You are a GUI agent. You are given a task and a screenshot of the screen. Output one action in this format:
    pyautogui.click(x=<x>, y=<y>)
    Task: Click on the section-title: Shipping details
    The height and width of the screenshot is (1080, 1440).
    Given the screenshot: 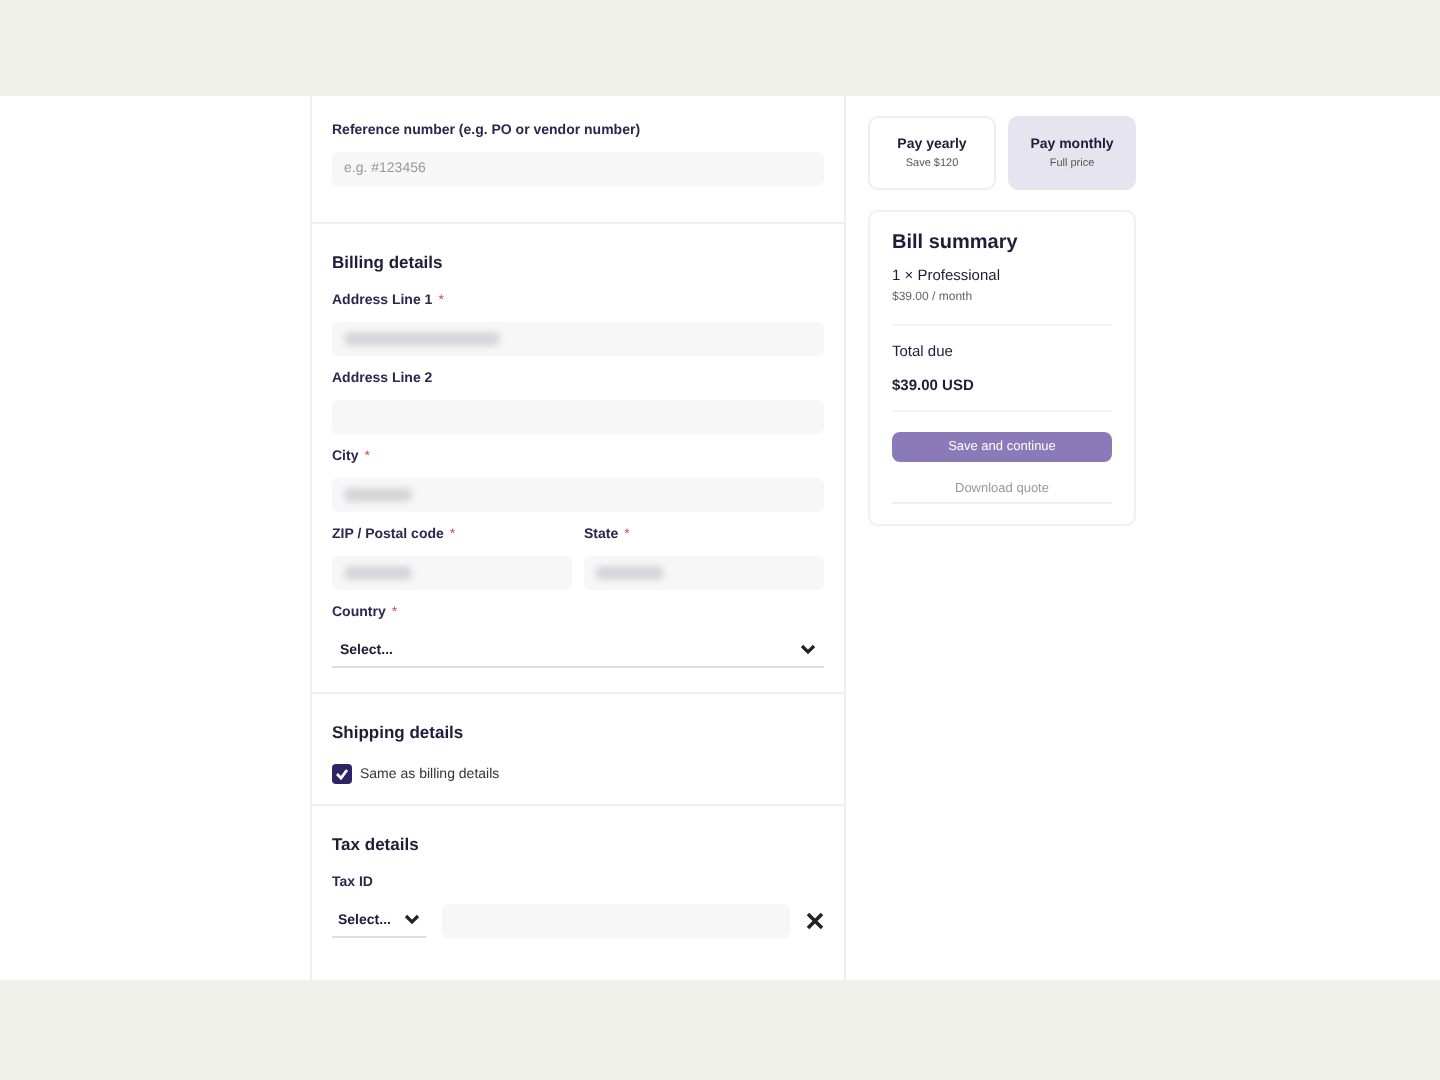 What is the action you would take?
    pyautogui.click(x=399, y=732)
    